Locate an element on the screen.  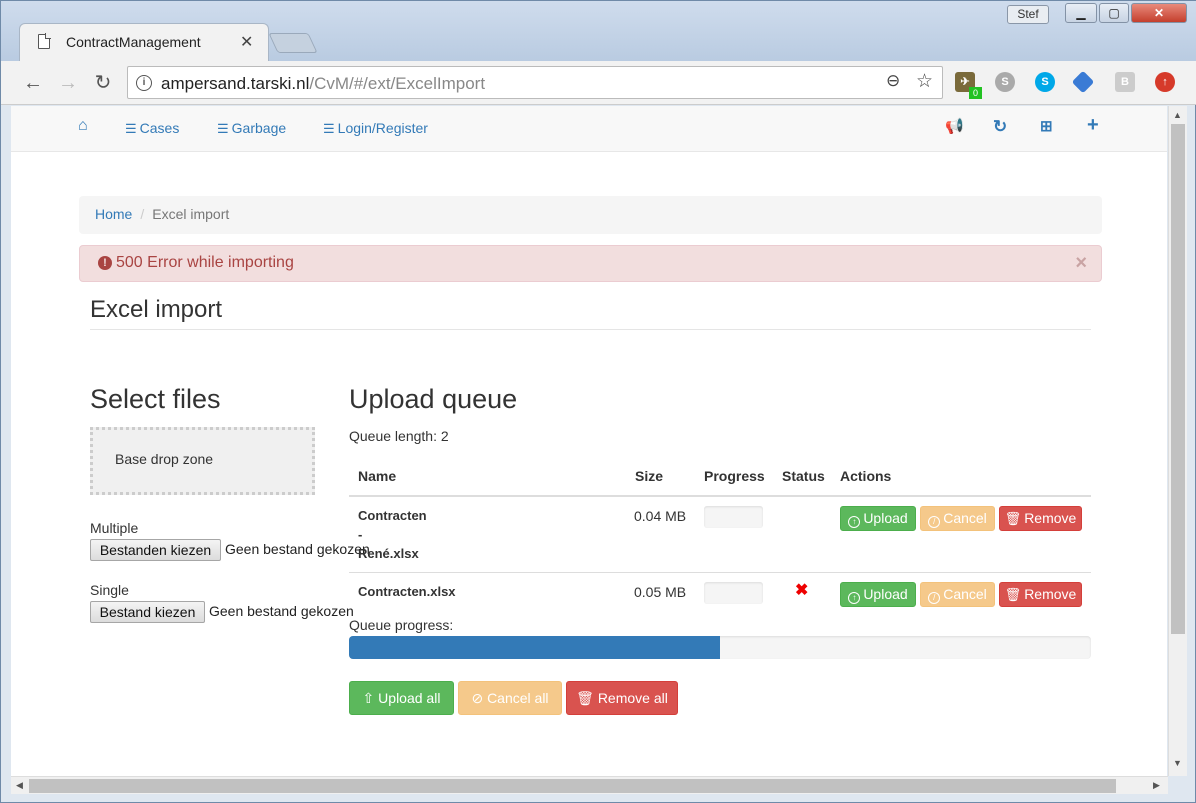
breadcrumb-current: Excel import is located at coordinates (191, 214).